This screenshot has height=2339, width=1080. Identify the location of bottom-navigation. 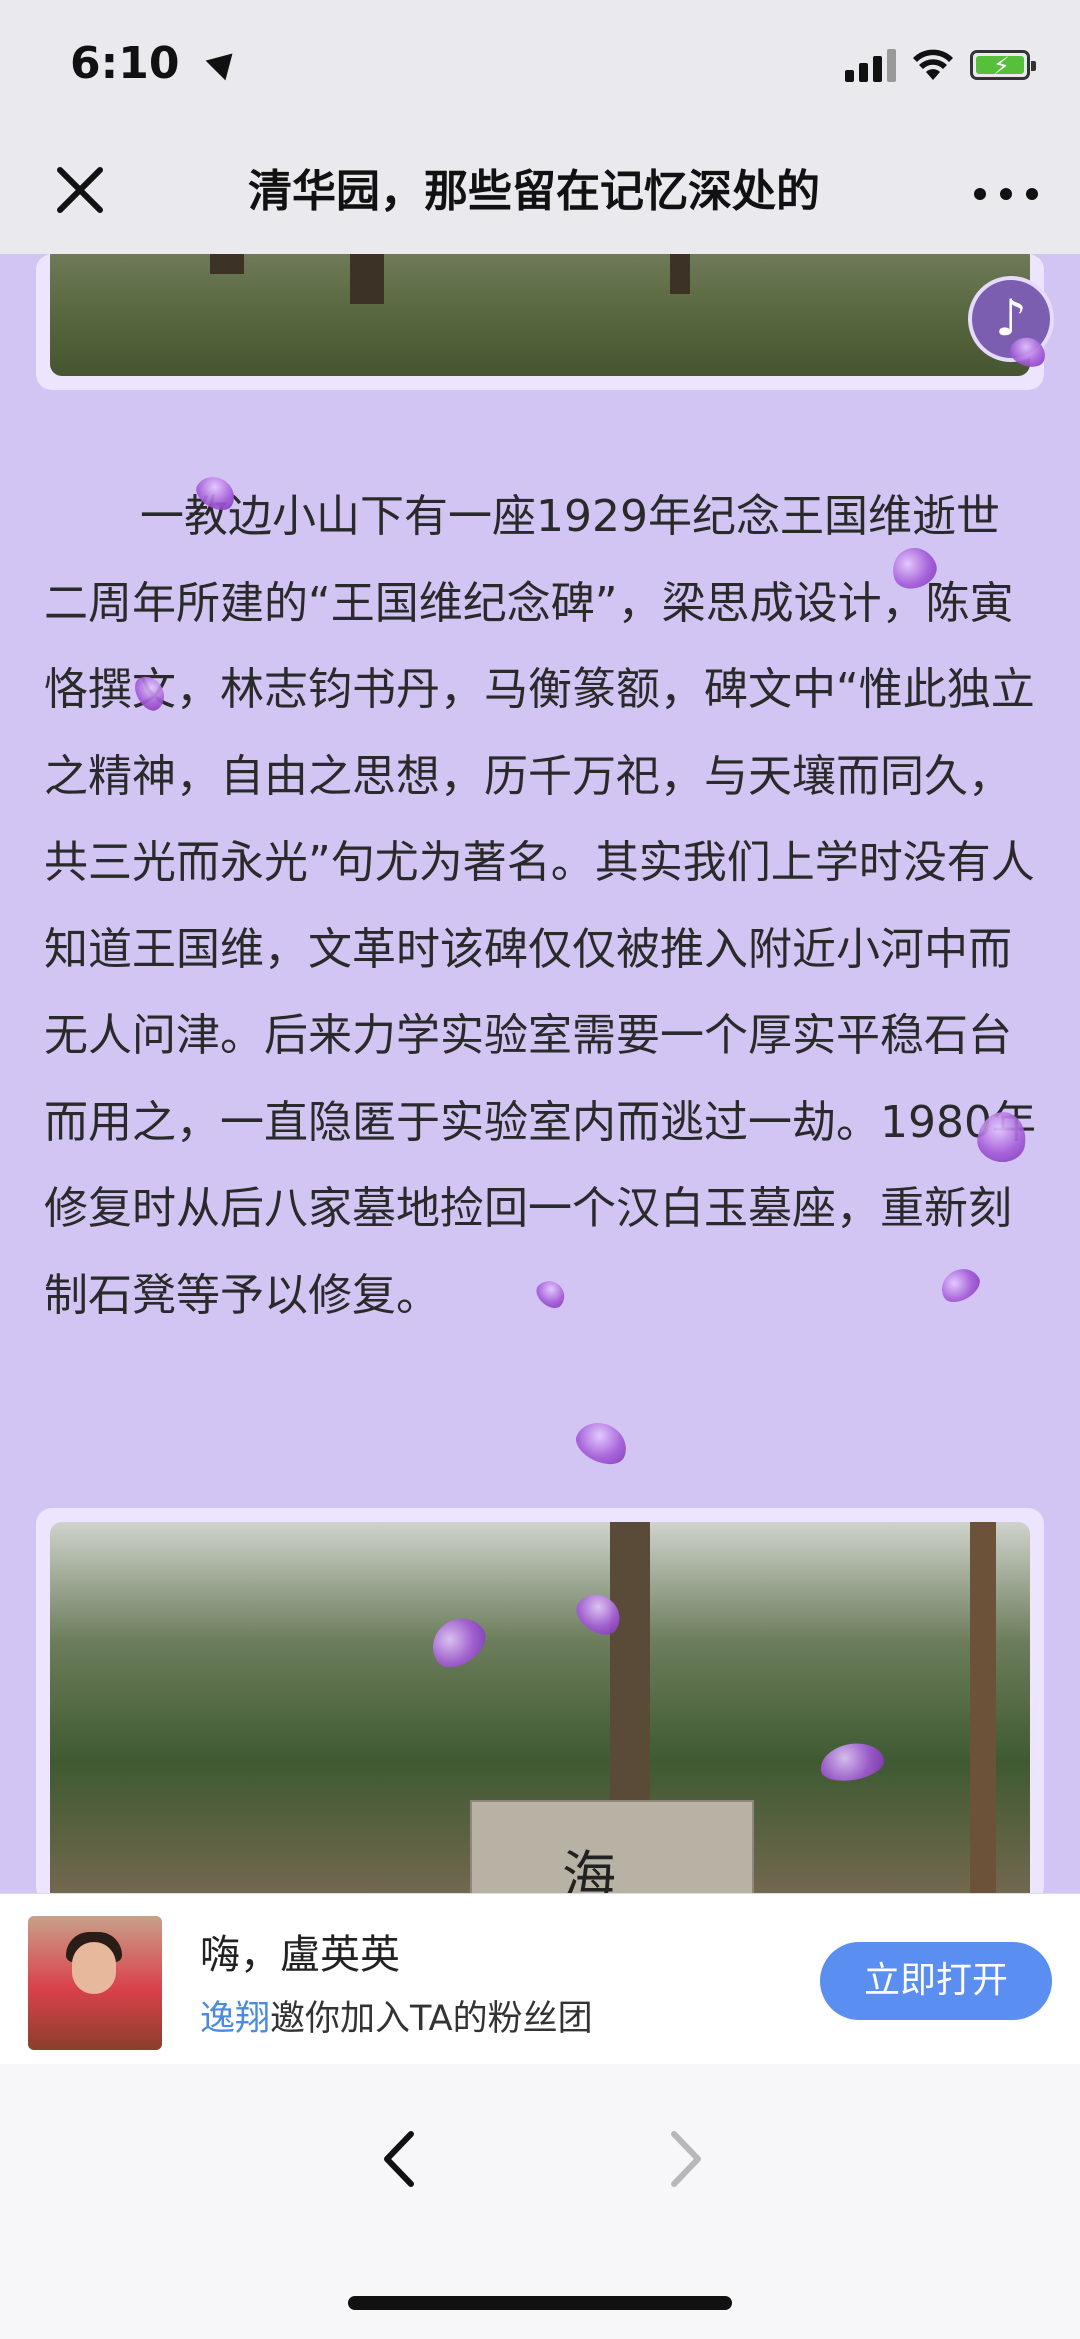
(540, 2201).